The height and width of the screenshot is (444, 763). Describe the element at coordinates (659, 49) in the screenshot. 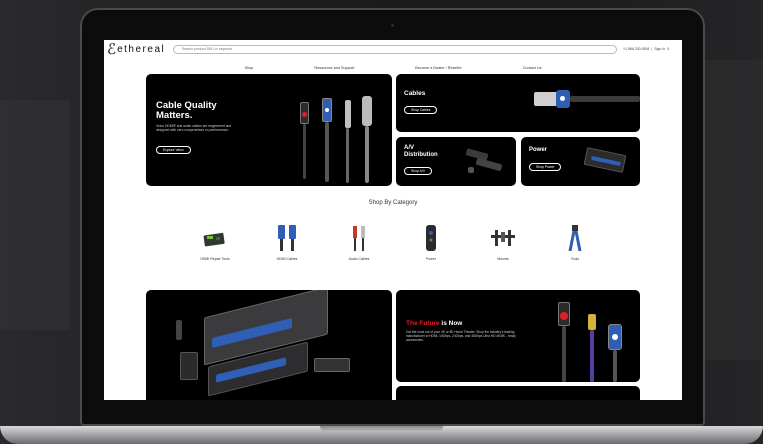

I see `sign-in-link: Sign In` at that location.